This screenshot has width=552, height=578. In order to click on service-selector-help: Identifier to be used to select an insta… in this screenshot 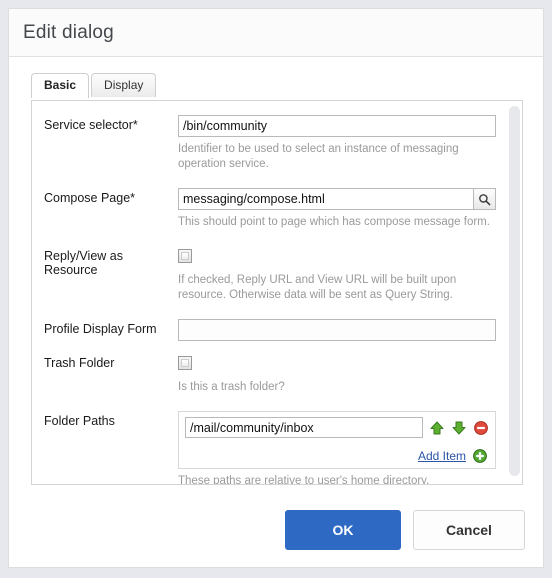, I will do `click(318, 156)`.